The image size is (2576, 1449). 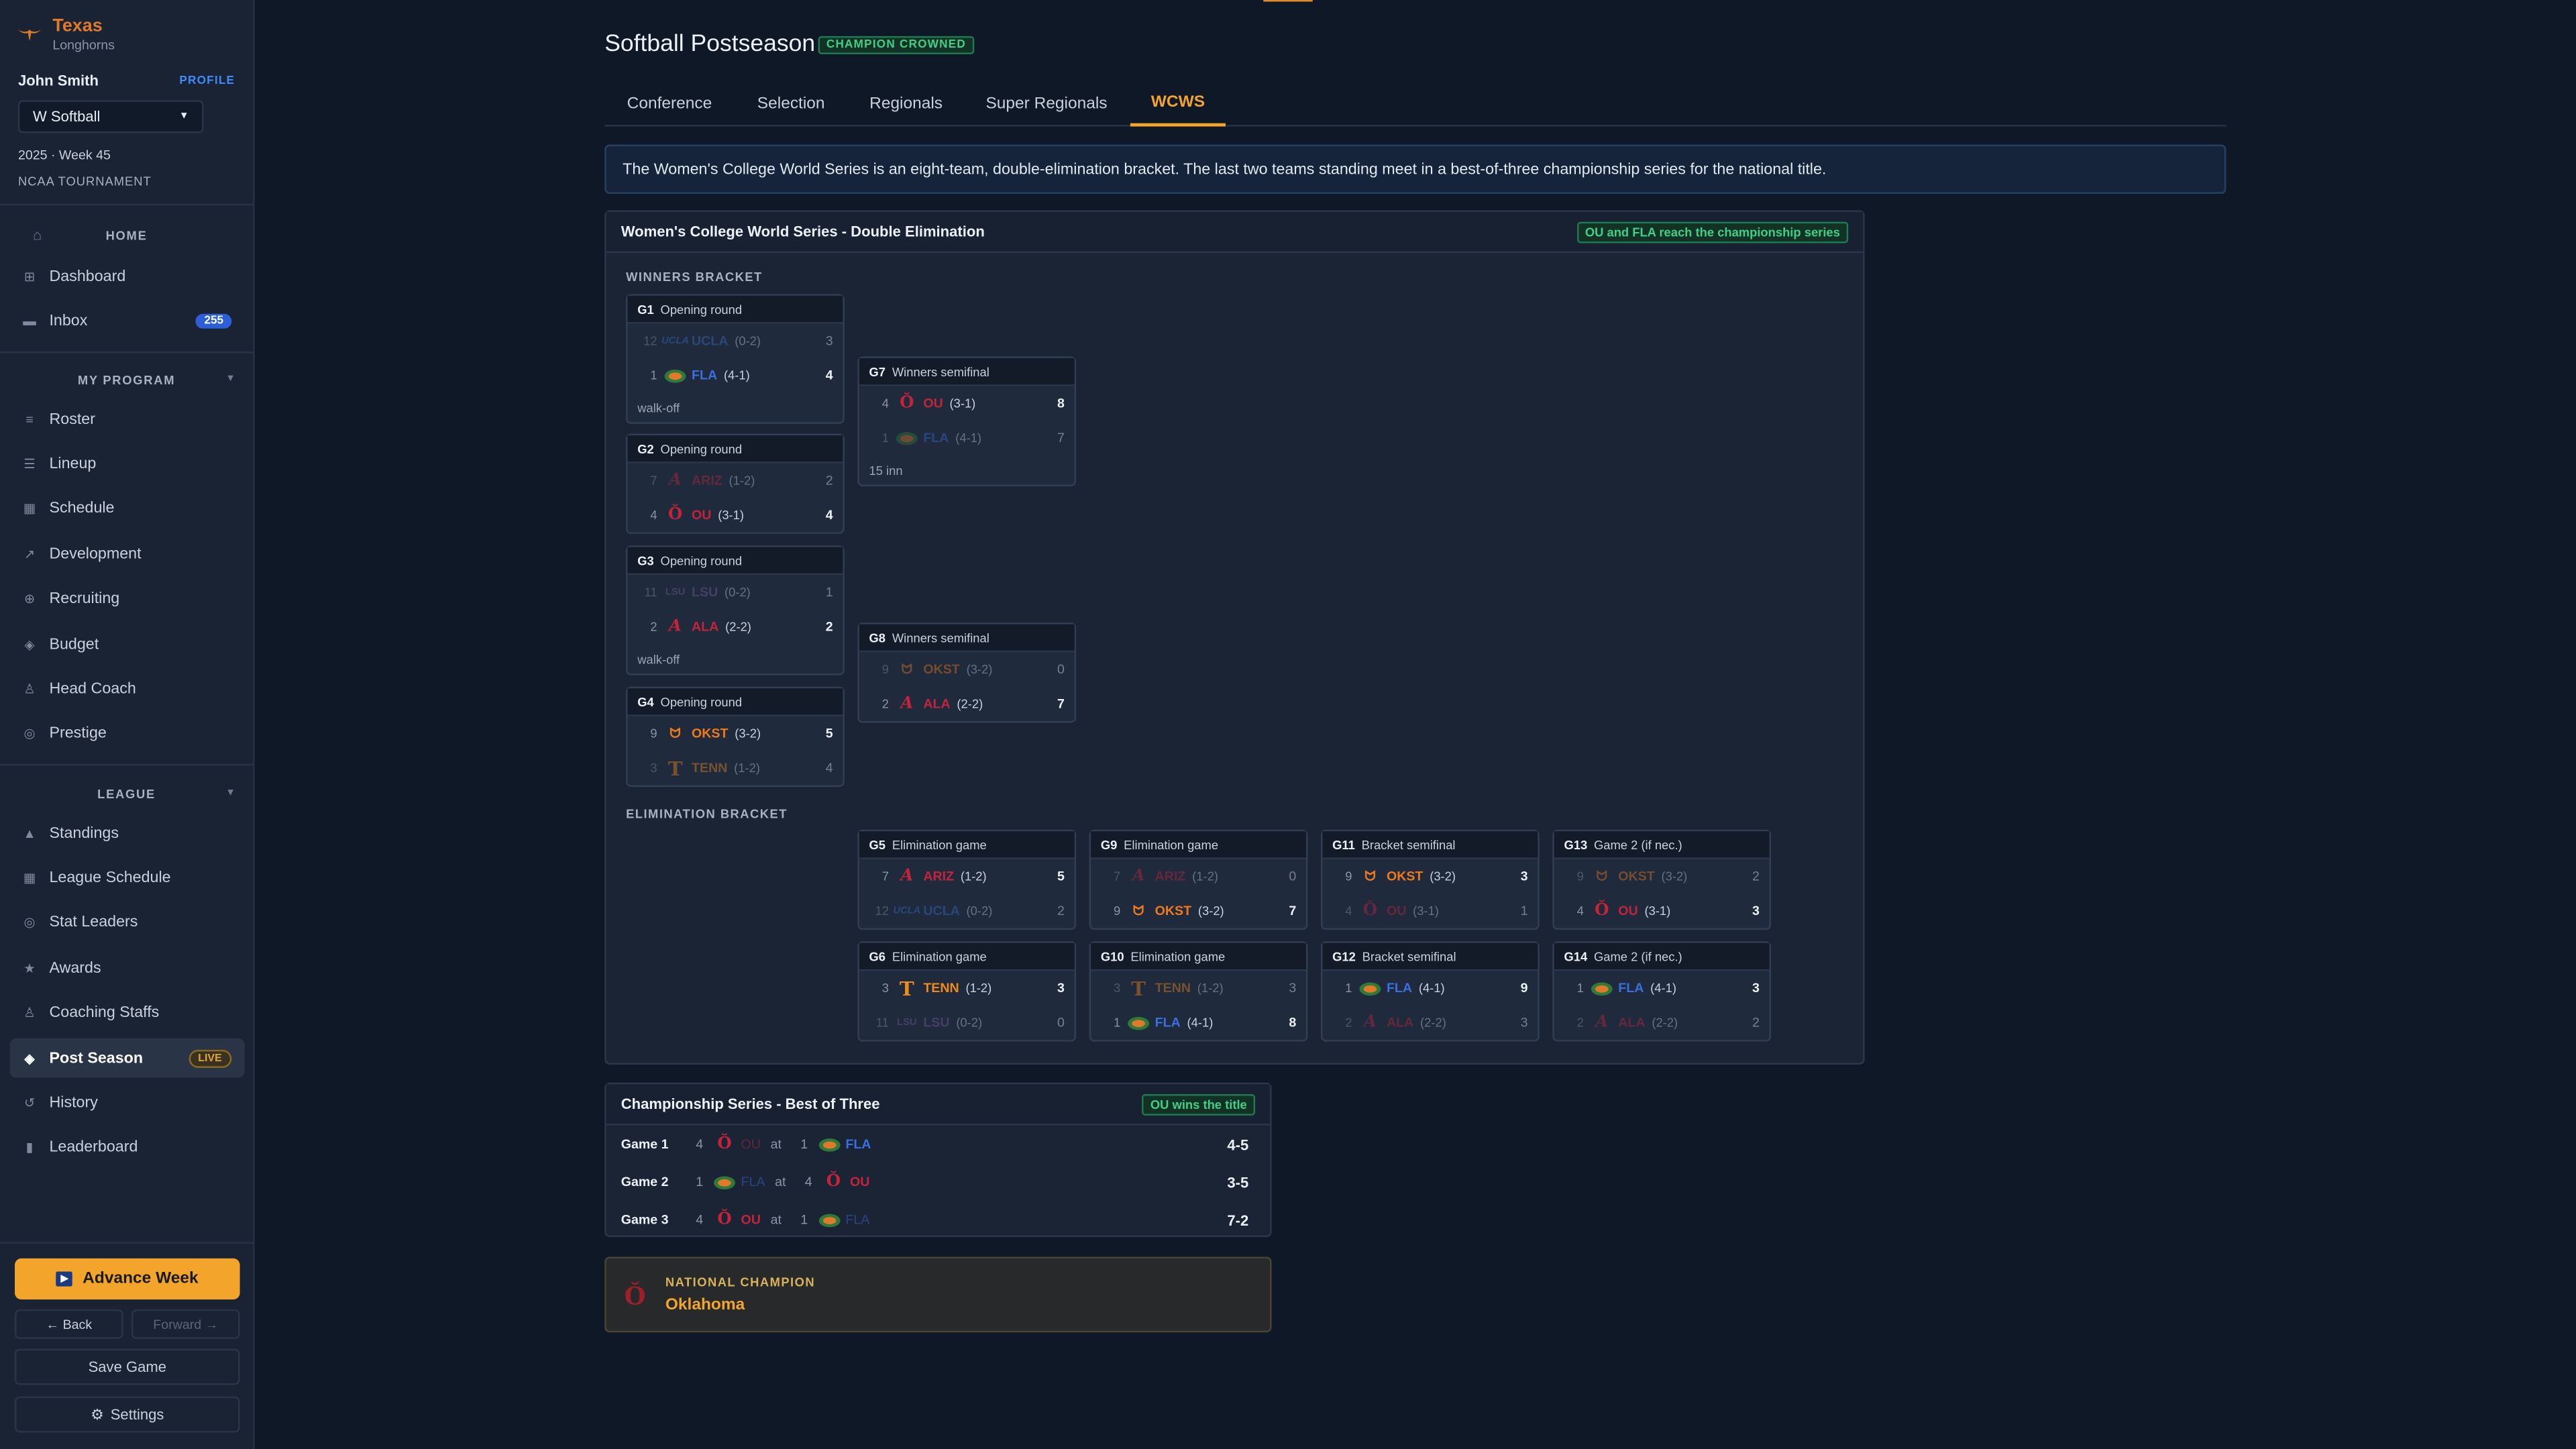 What do you see at coordinates (1430, 911) in the screenshot?
I see `team-row: 4 Ŏ OU (3-1) 1` at bounding box center [1430, 911].